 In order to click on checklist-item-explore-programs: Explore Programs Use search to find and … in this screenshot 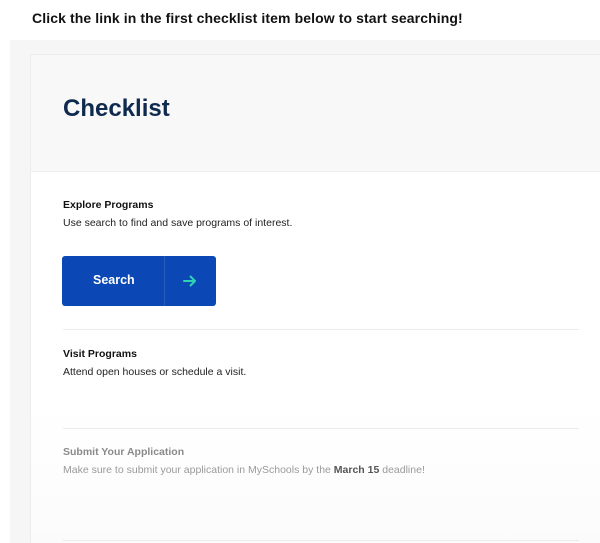, I will do `click(321, 214)`.